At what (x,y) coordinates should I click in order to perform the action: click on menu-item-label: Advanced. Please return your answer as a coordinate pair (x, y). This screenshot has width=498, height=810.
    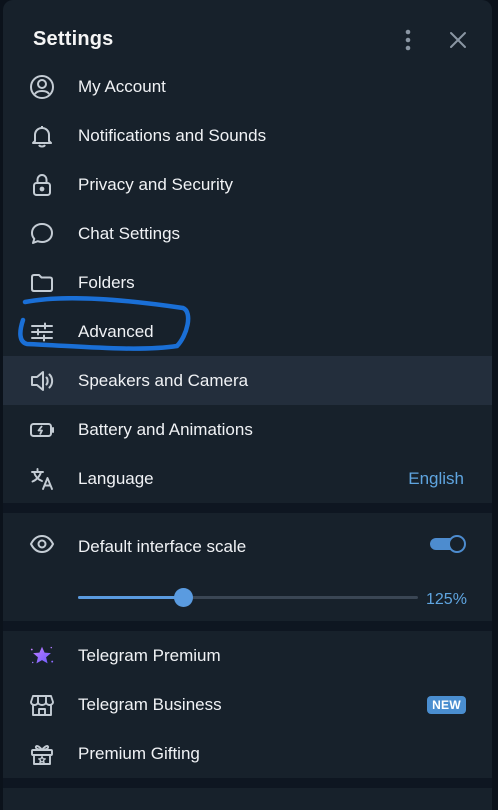
    Looking at the image, I should click on (116, 331).